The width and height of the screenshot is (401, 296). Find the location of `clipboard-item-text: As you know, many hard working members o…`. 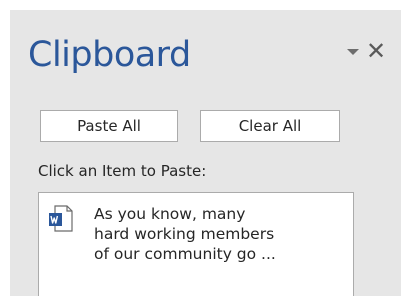

clipboard-item-text: As you know, many hard working members o… is located at coordinates (185, 234).